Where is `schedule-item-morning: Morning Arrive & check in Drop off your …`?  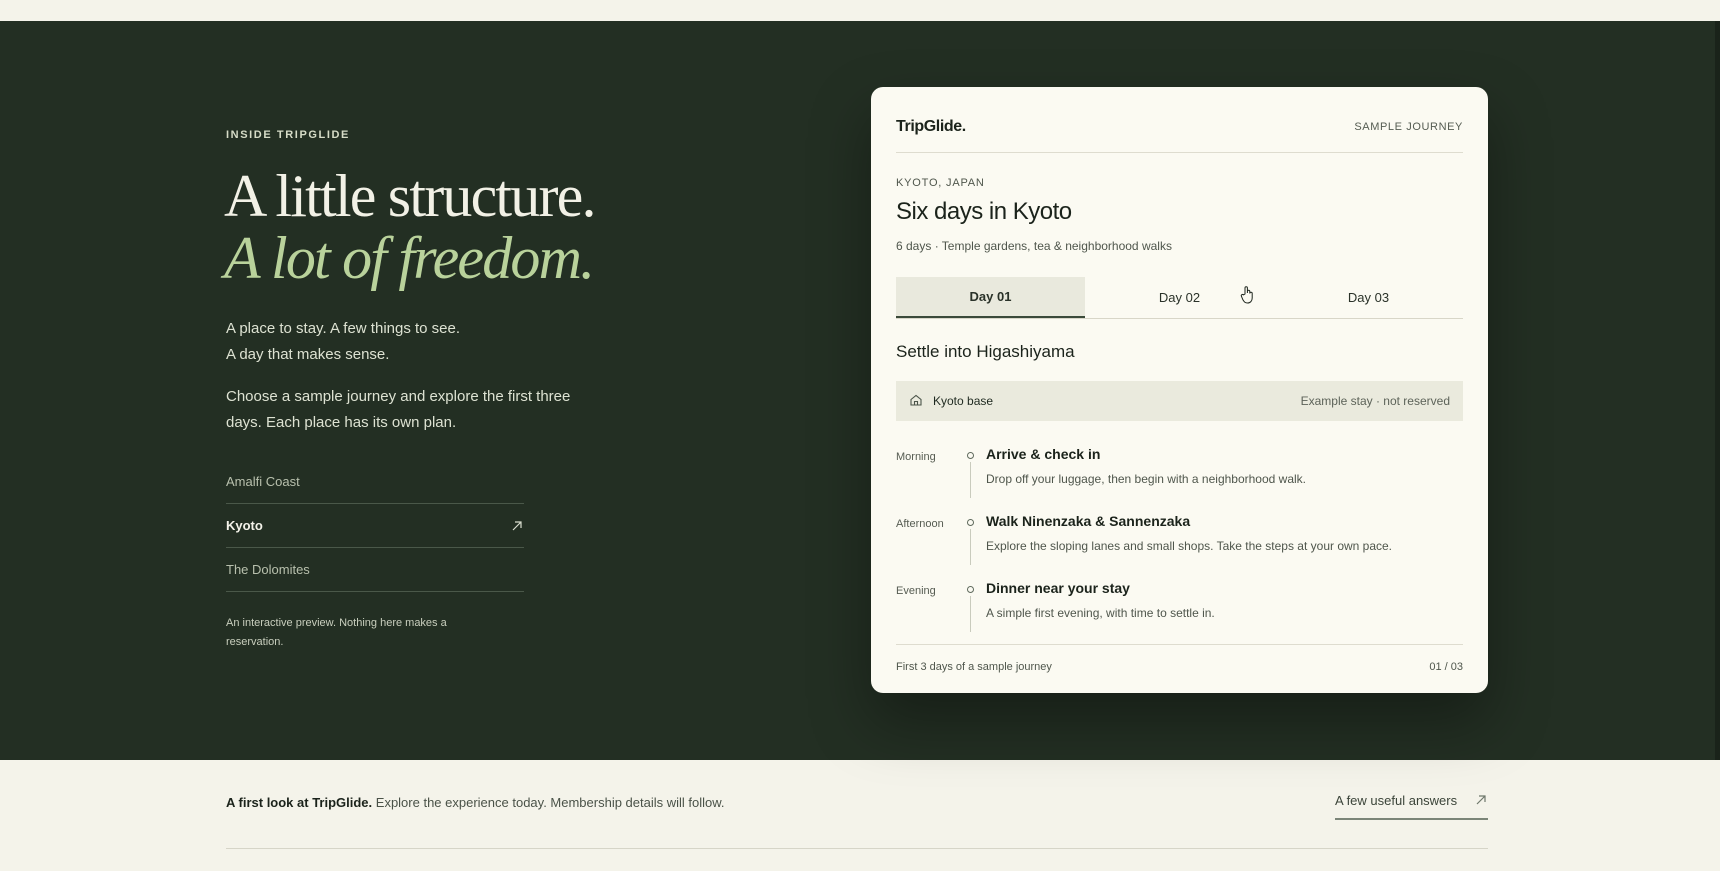
schedule-item-morning: Morning Arrive & check in Drop off your … is located at coordinates (1179, 473).